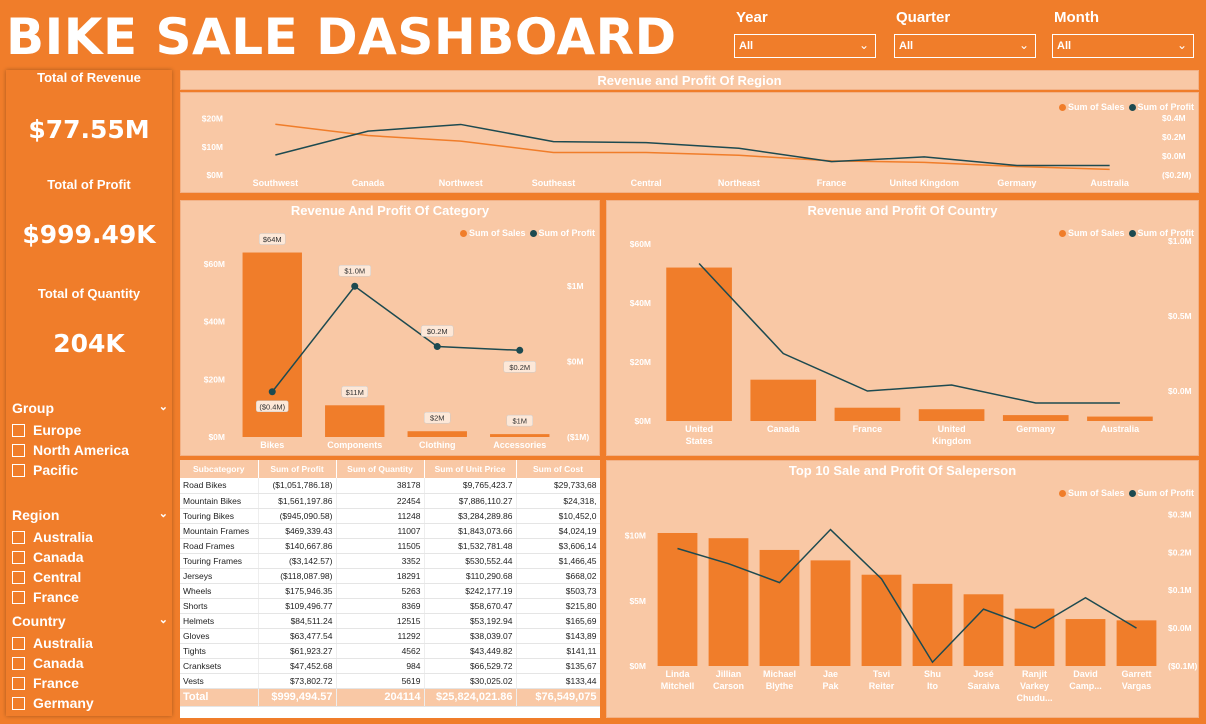  I want to click on kpi-quantity-label: Total of Quantity, so click(89, 293).